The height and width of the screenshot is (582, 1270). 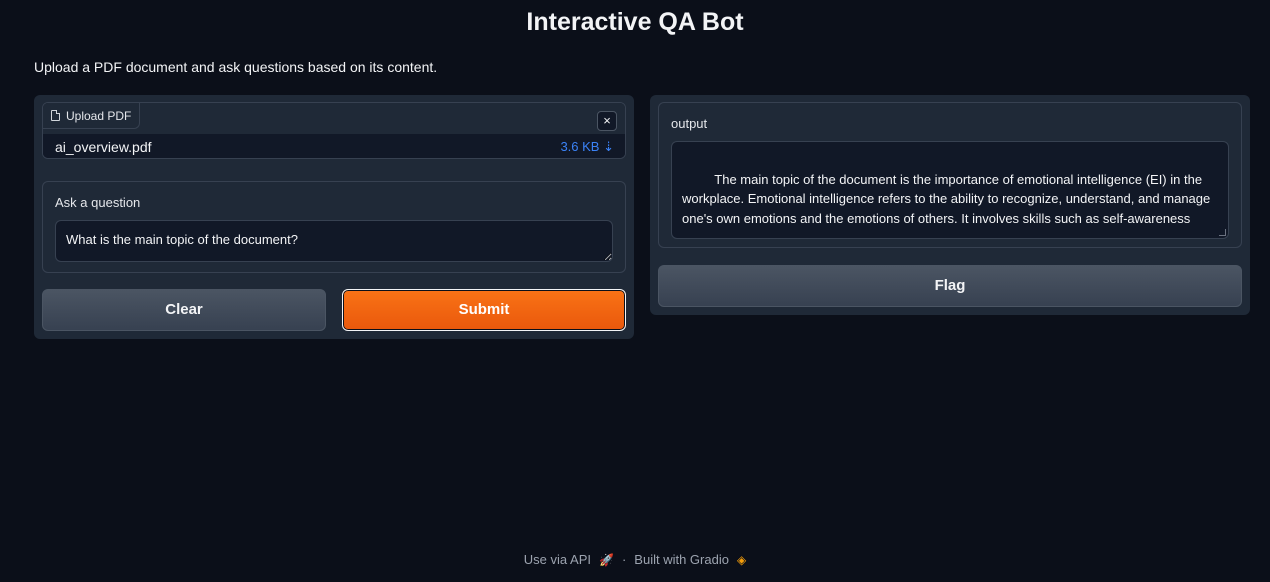 I want to click on file-row: ai_overview.pdf 3.6 KB ⇣, so click(x=334, y=146).